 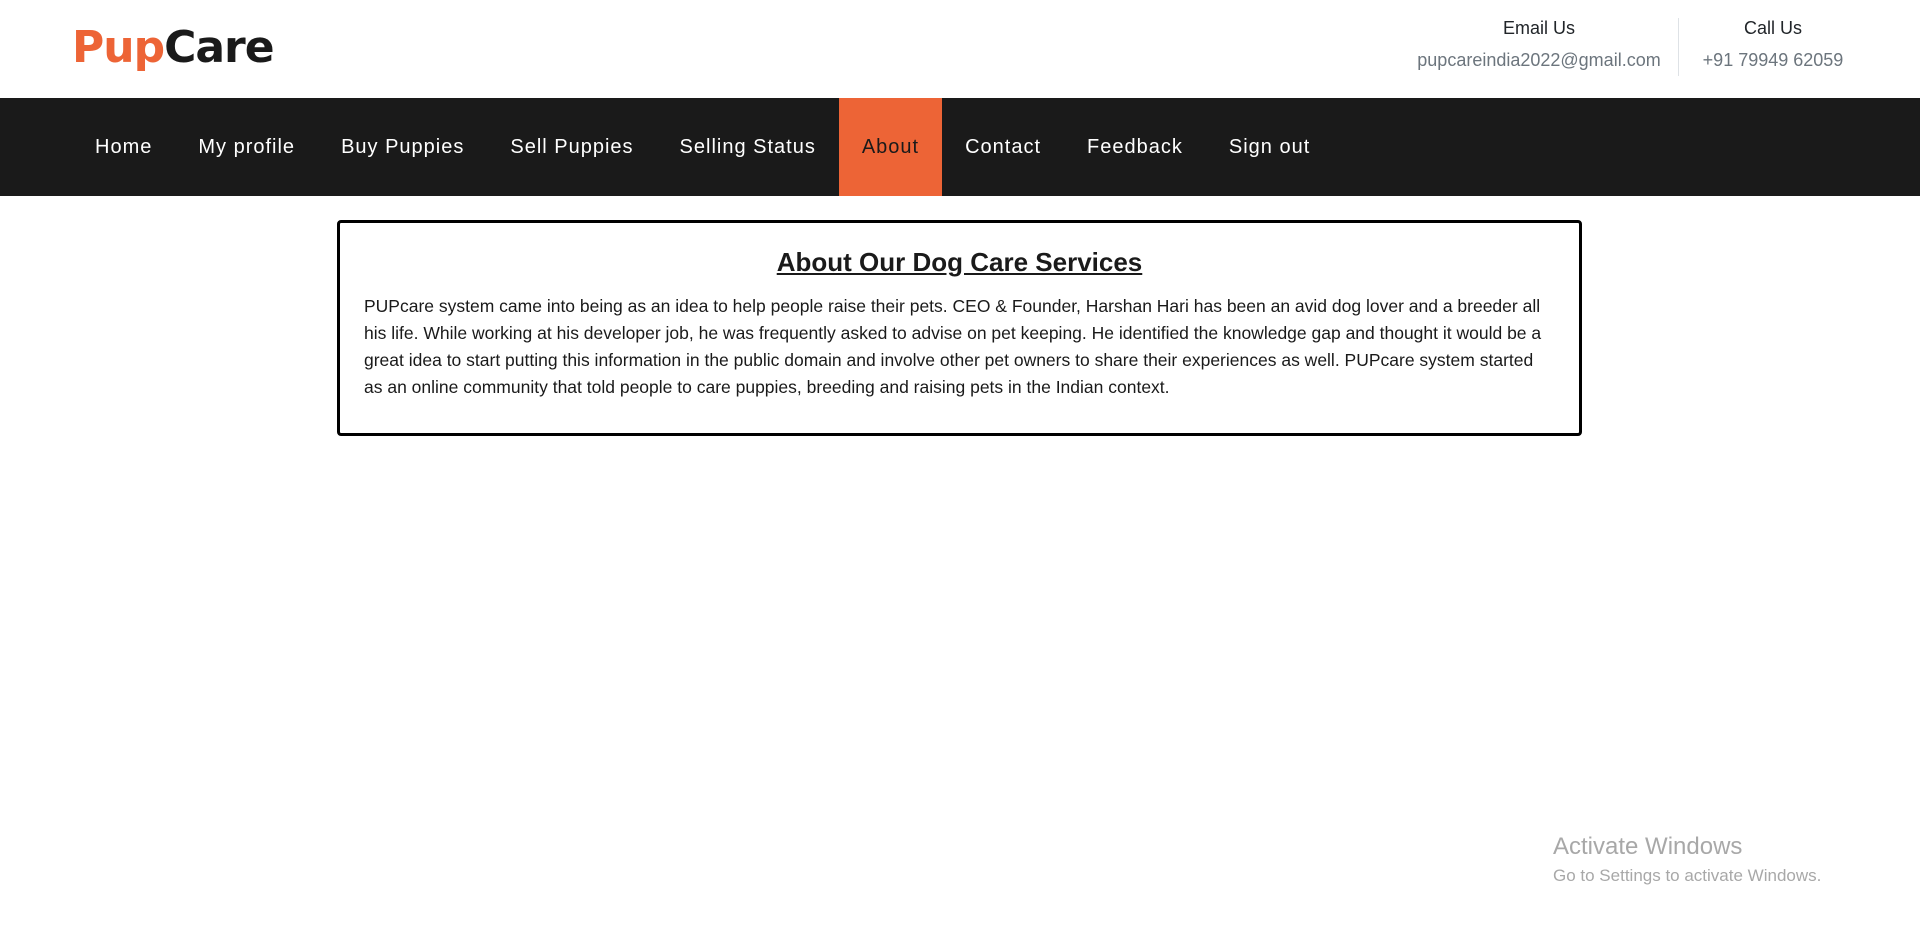 What do you see at coordinates (1539, 60) in the screenshot?
I see `email-value: pupcareindia2022@gmail.com` at bounding box center [1539, 60].